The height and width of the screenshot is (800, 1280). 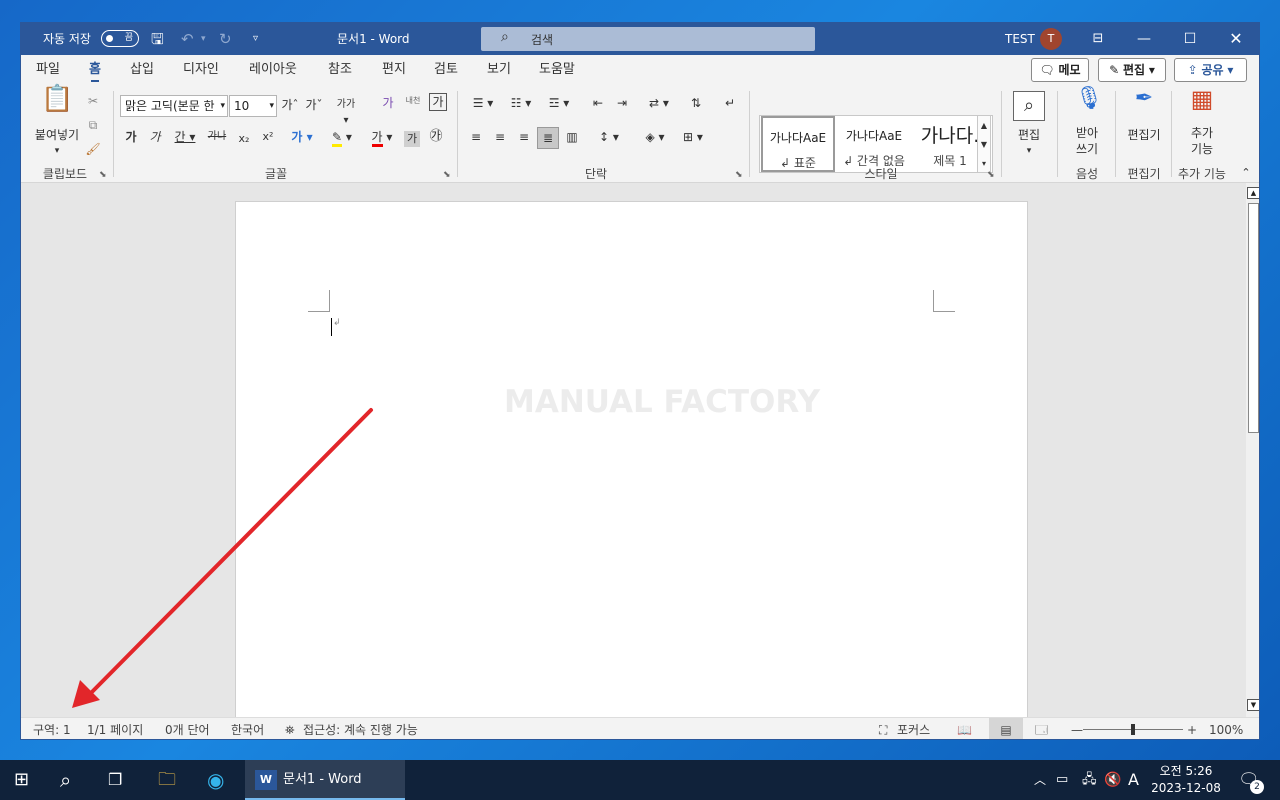 What do you see at coordinates (266, 780) in the screenshot?
I see `word-icon: W` at bounding box center [266, 780].